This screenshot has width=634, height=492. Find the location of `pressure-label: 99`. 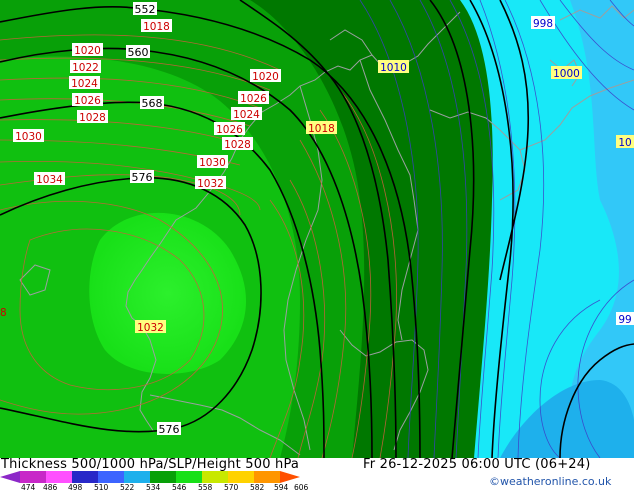

pressure-label: 99 is located at coordinates (625, 319).